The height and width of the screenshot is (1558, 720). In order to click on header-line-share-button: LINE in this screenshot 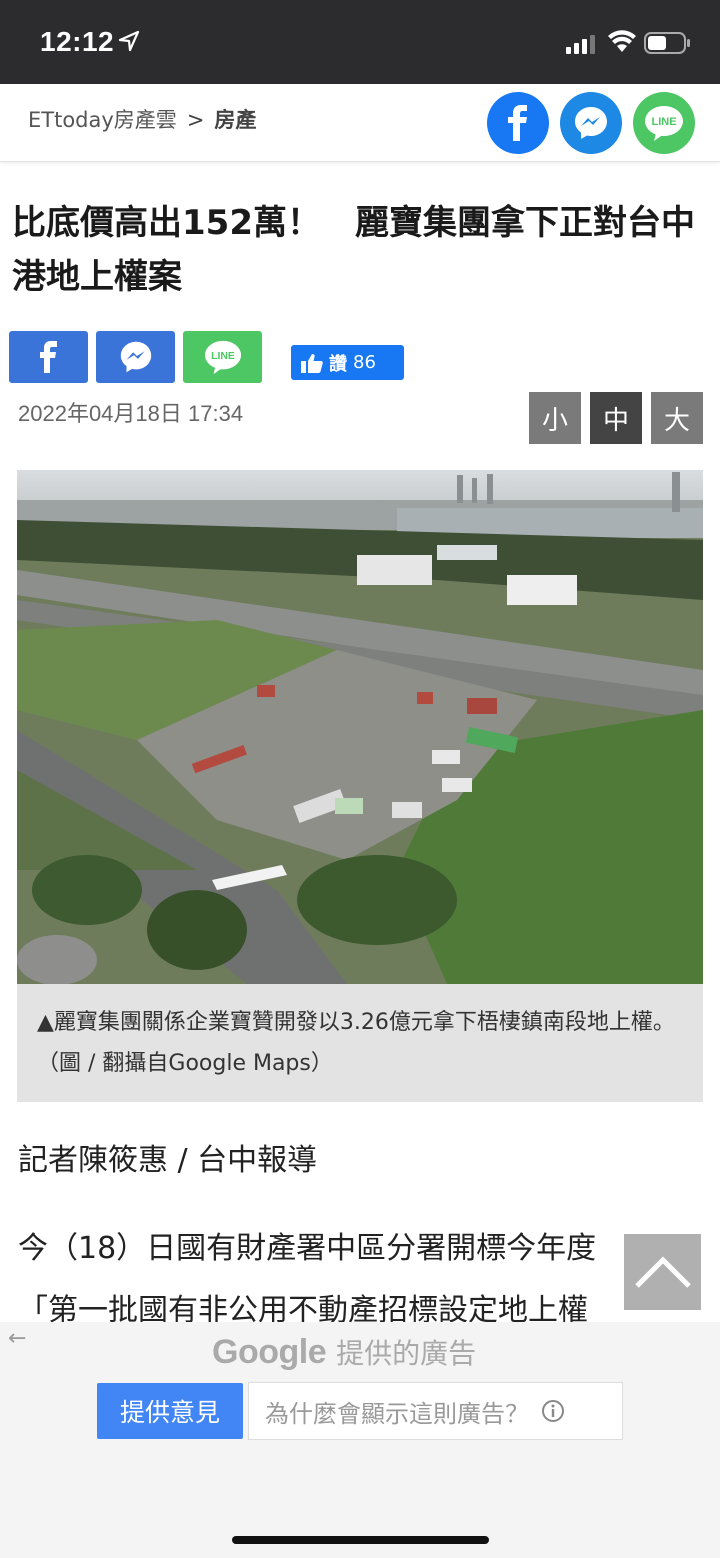, I will do `click(664, 123)`.